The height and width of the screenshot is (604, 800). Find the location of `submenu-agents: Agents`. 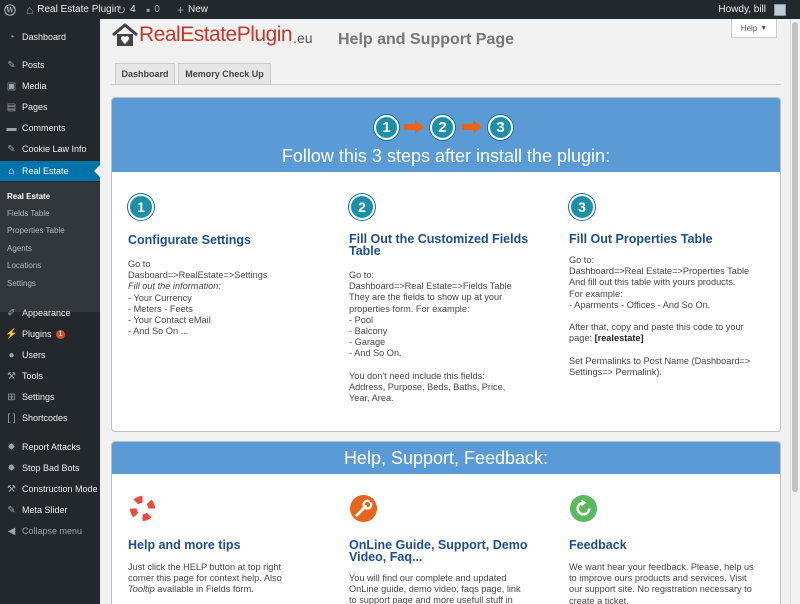

submenu-agents: Agents is located at coordinates (19, 248).